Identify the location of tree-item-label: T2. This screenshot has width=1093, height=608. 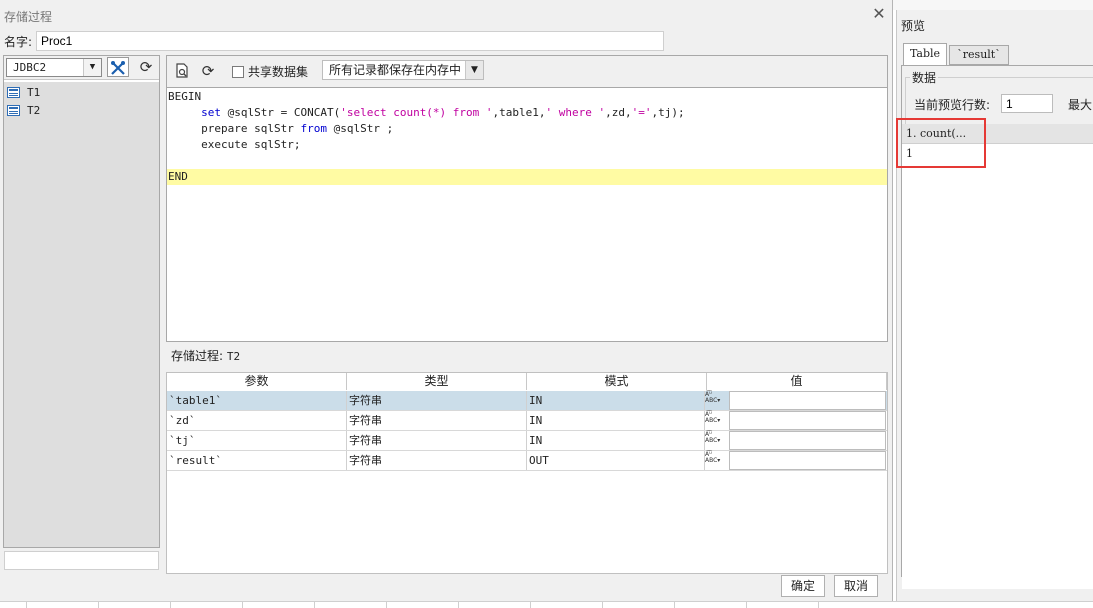
(34, 110).